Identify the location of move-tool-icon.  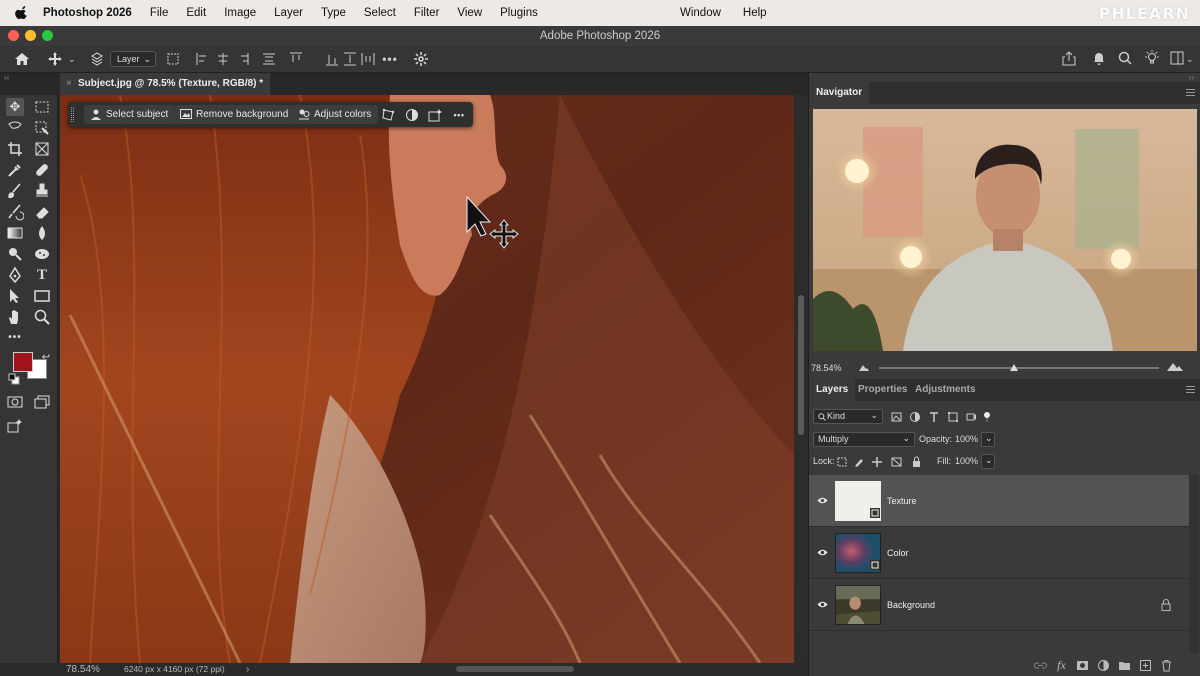
(55, 59).